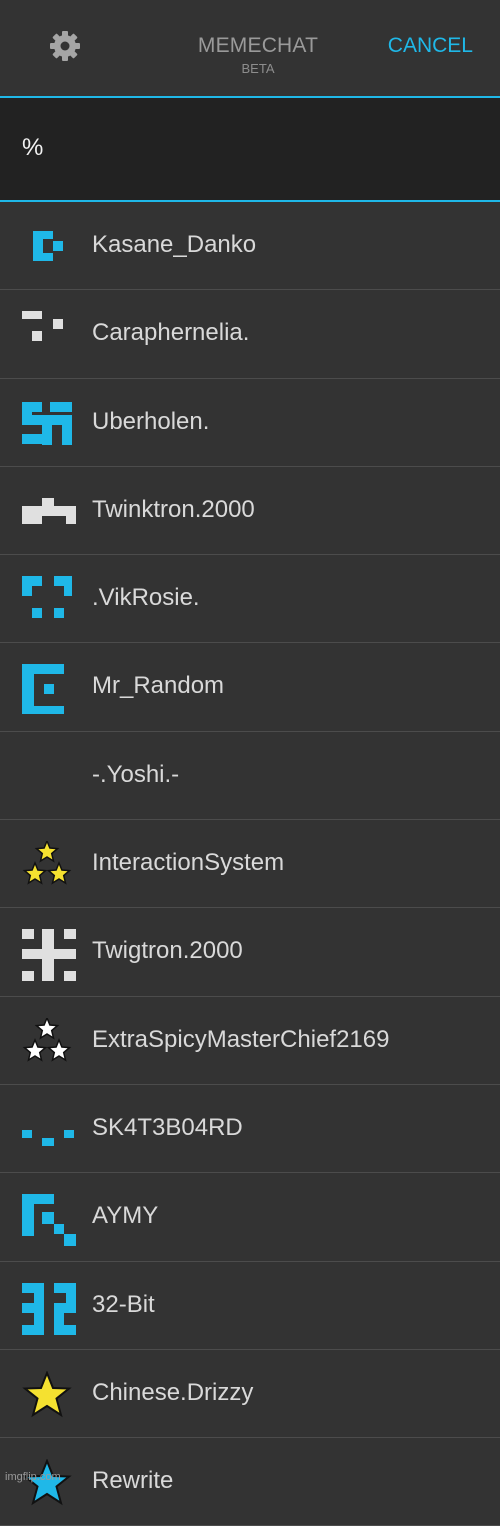  What do you see at coordinates (188, 863) in the screenshot?
I see `username: InteractionSystem` at bounding box center [188, 863].